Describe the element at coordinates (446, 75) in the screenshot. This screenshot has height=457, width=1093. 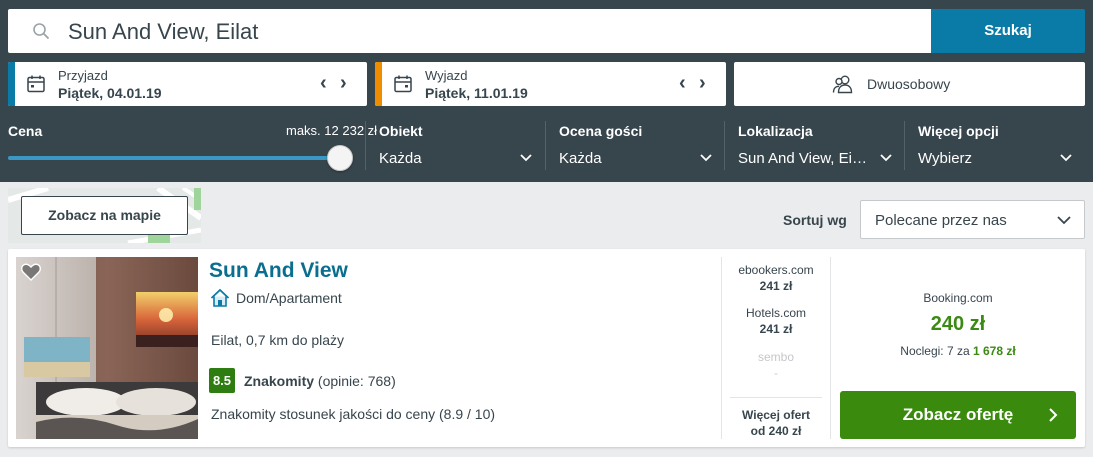
I see `checkout-label: Wyjazd` at that location.